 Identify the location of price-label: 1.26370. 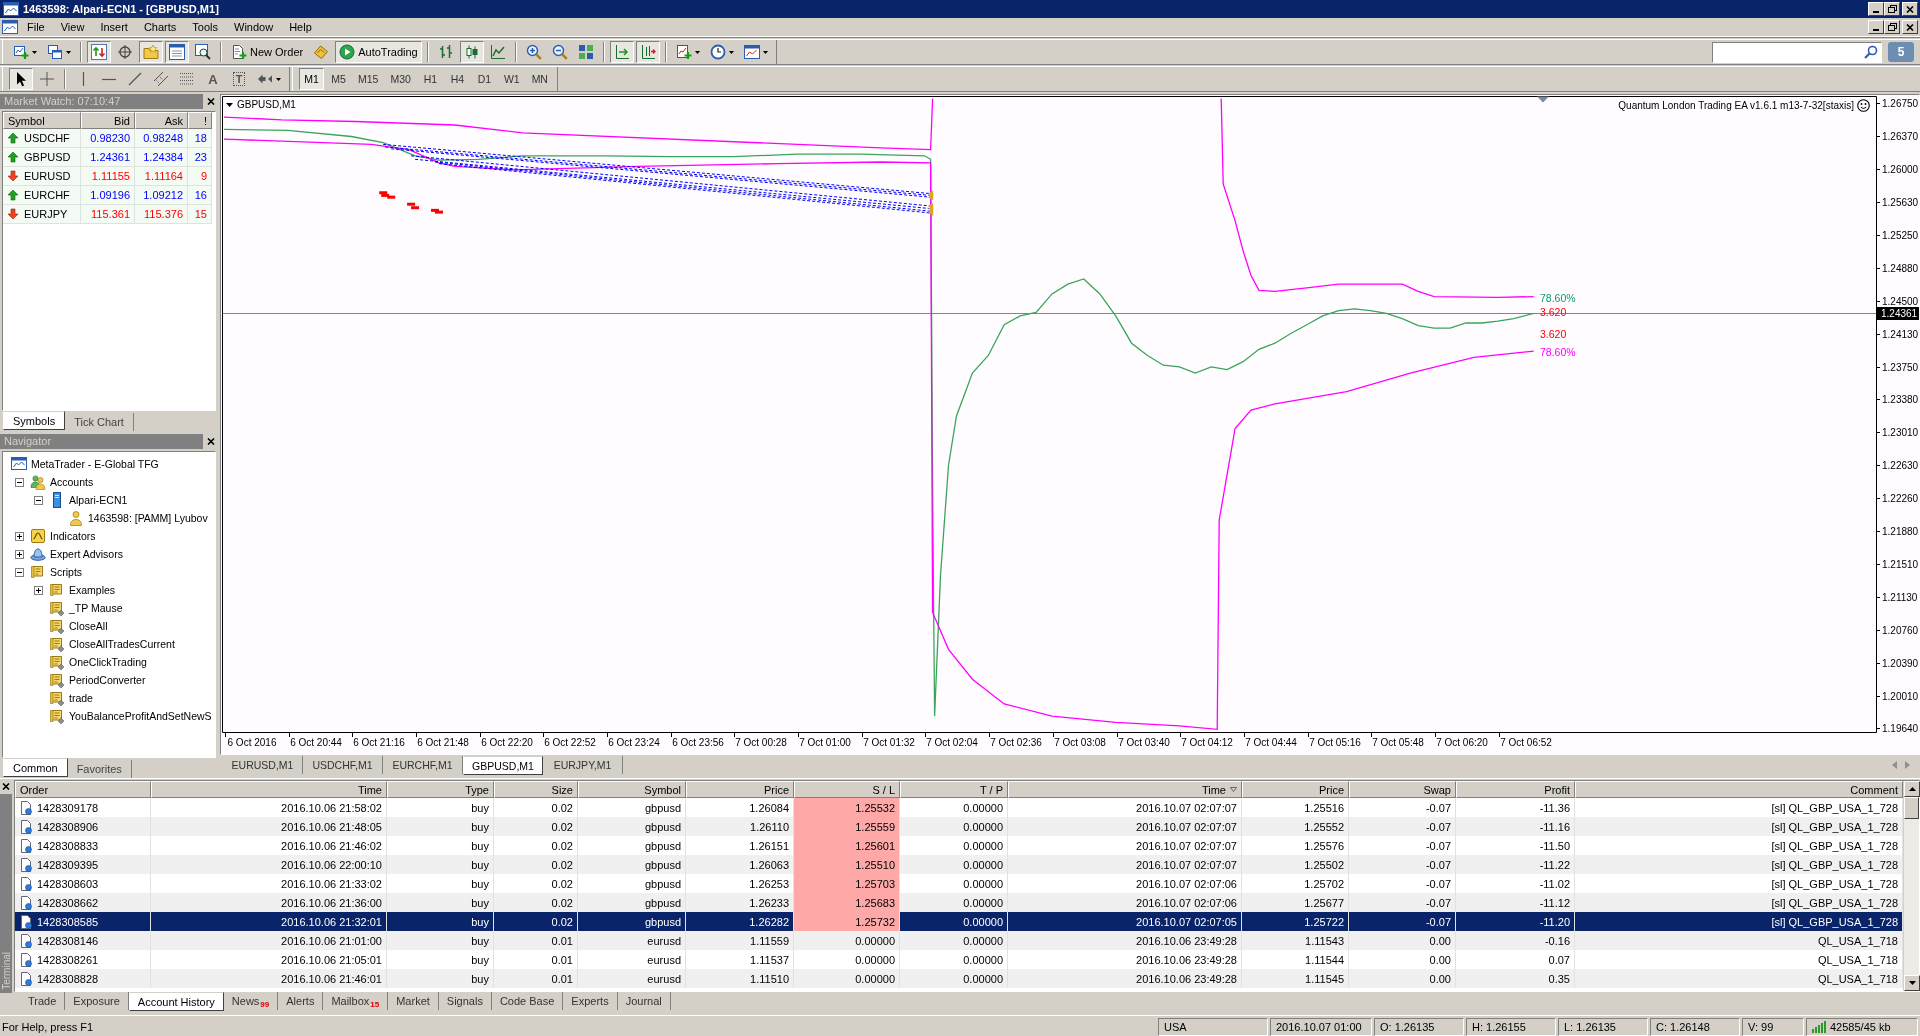
(1900, 136).